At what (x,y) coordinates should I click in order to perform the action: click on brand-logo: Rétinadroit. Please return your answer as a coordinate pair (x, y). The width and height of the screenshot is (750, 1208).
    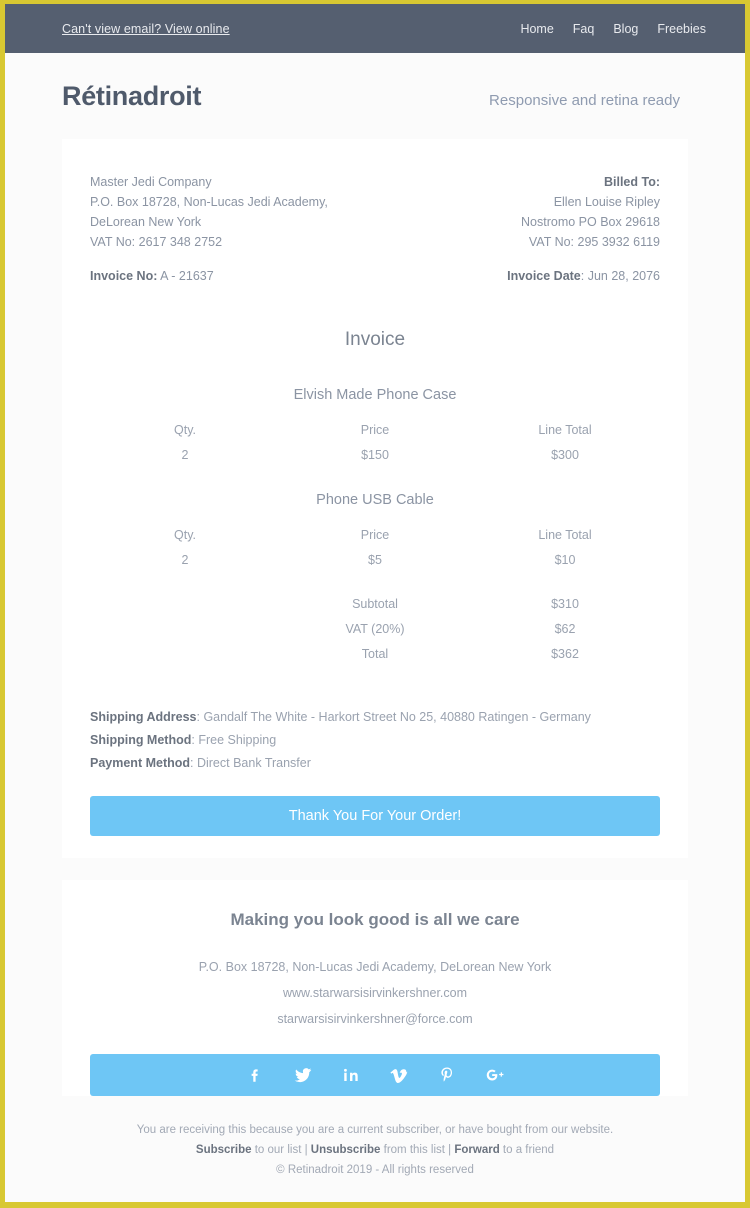
    Looking at the image, I should click on (132, 96).